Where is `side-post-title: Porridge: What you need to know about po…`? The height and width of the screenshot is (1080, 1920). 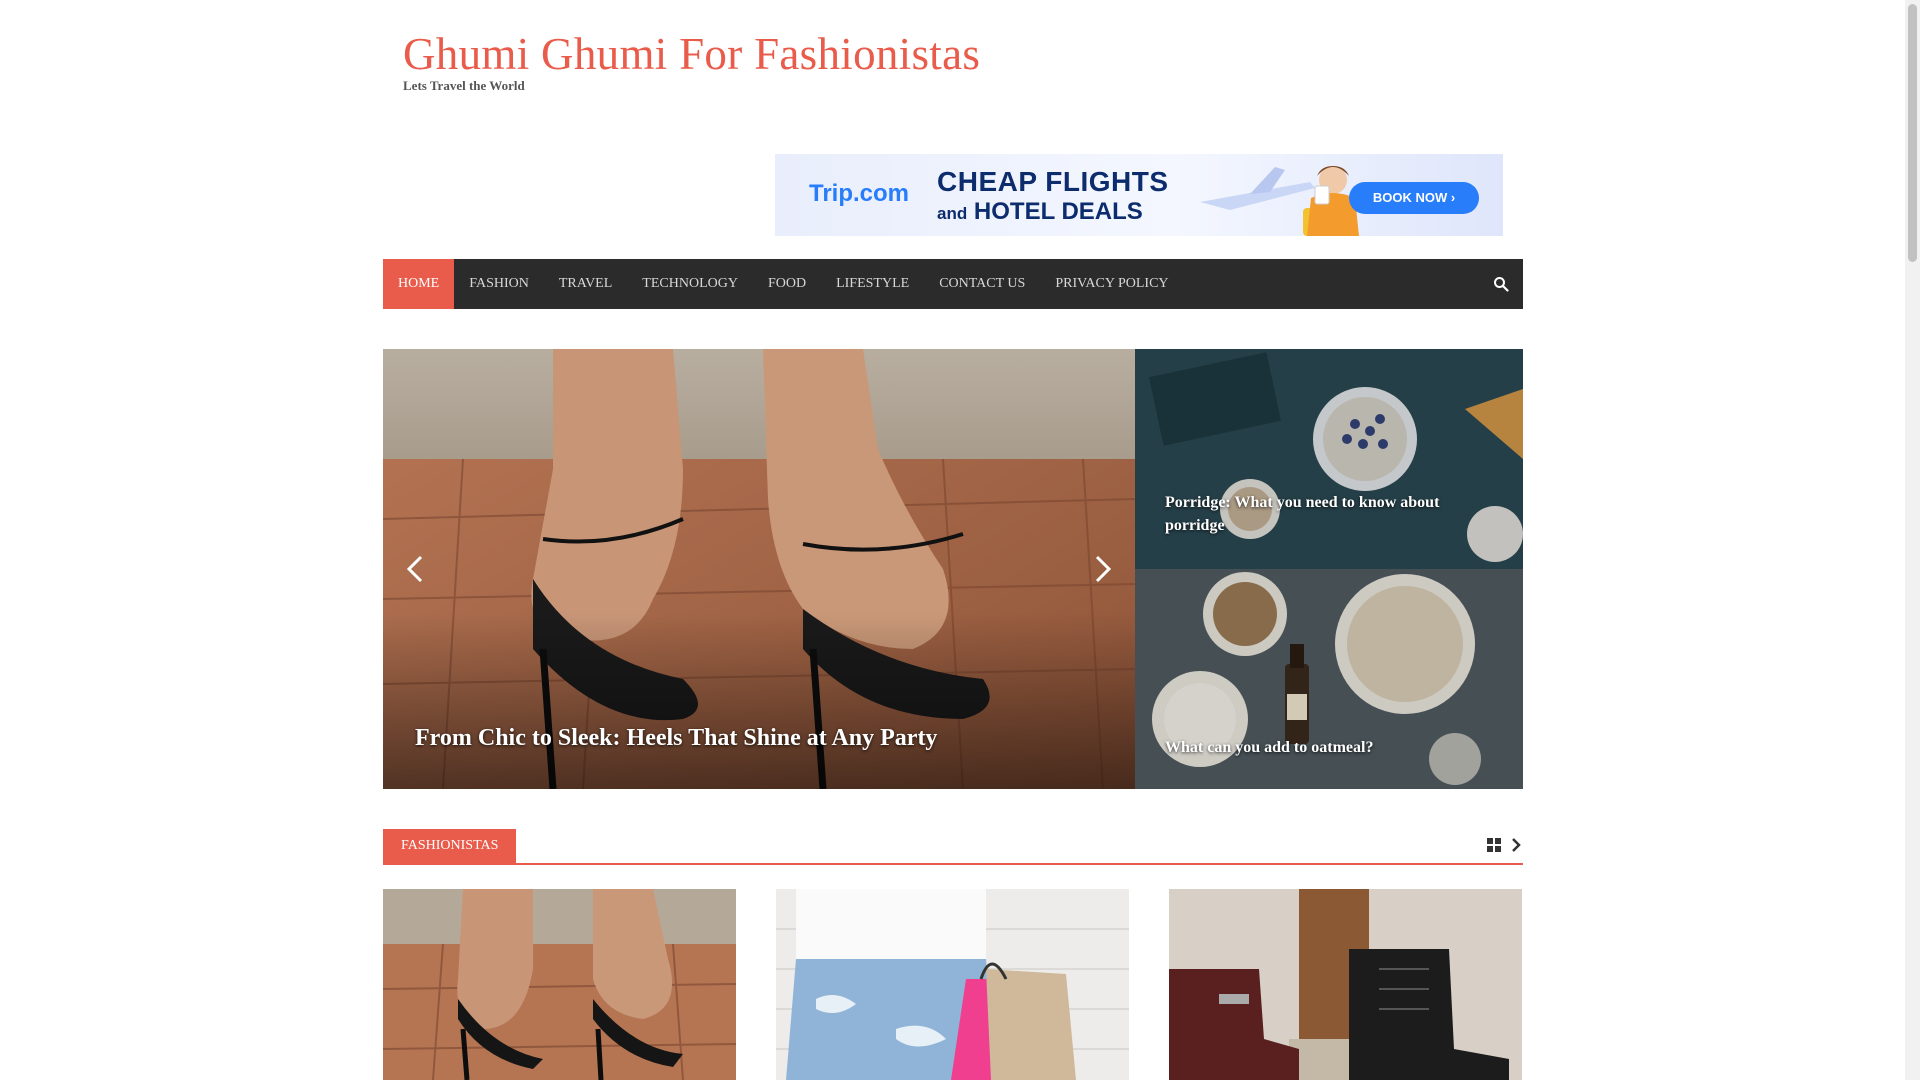 side-post-title: Porridge: What you need to know about po… is located at coordinates (1330, 514).